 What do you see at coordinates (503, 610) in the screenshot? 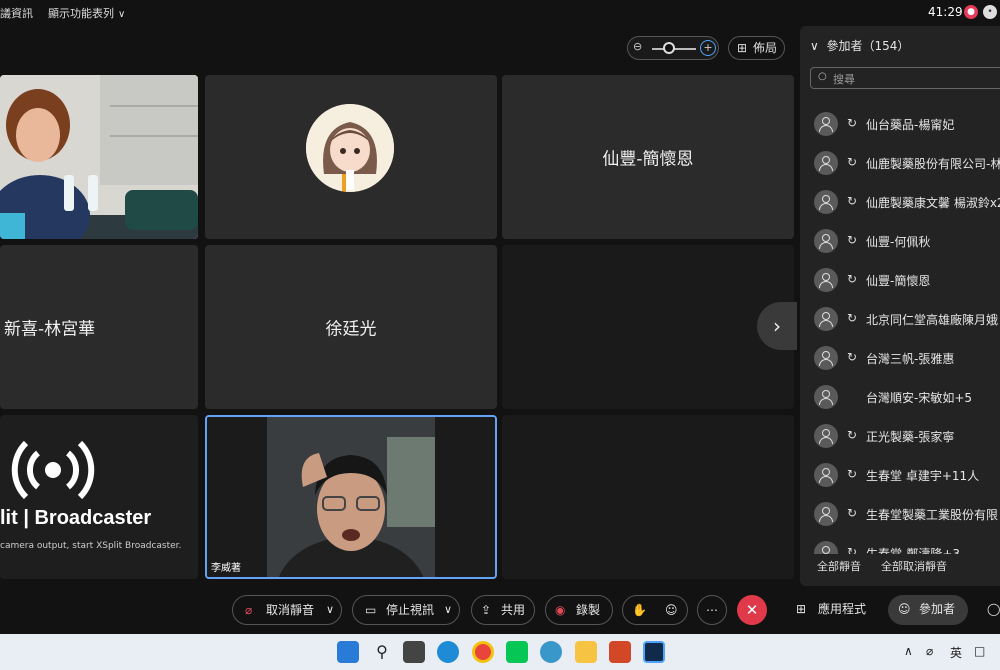
I see `share-button: ⇪ 共用` at bounding box center [503, 610].